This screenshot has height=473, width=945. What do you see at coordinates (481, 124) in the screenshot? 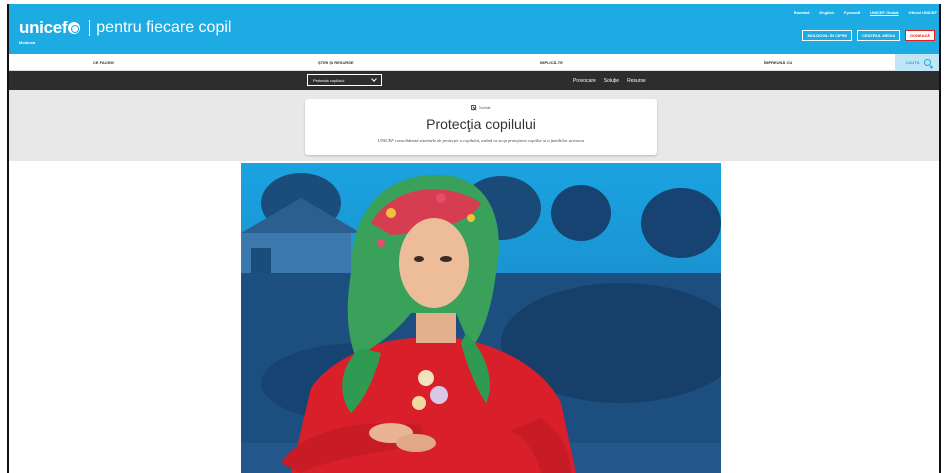
I see `page-title: Protecţia copilului` at bounding box center [481, 124].